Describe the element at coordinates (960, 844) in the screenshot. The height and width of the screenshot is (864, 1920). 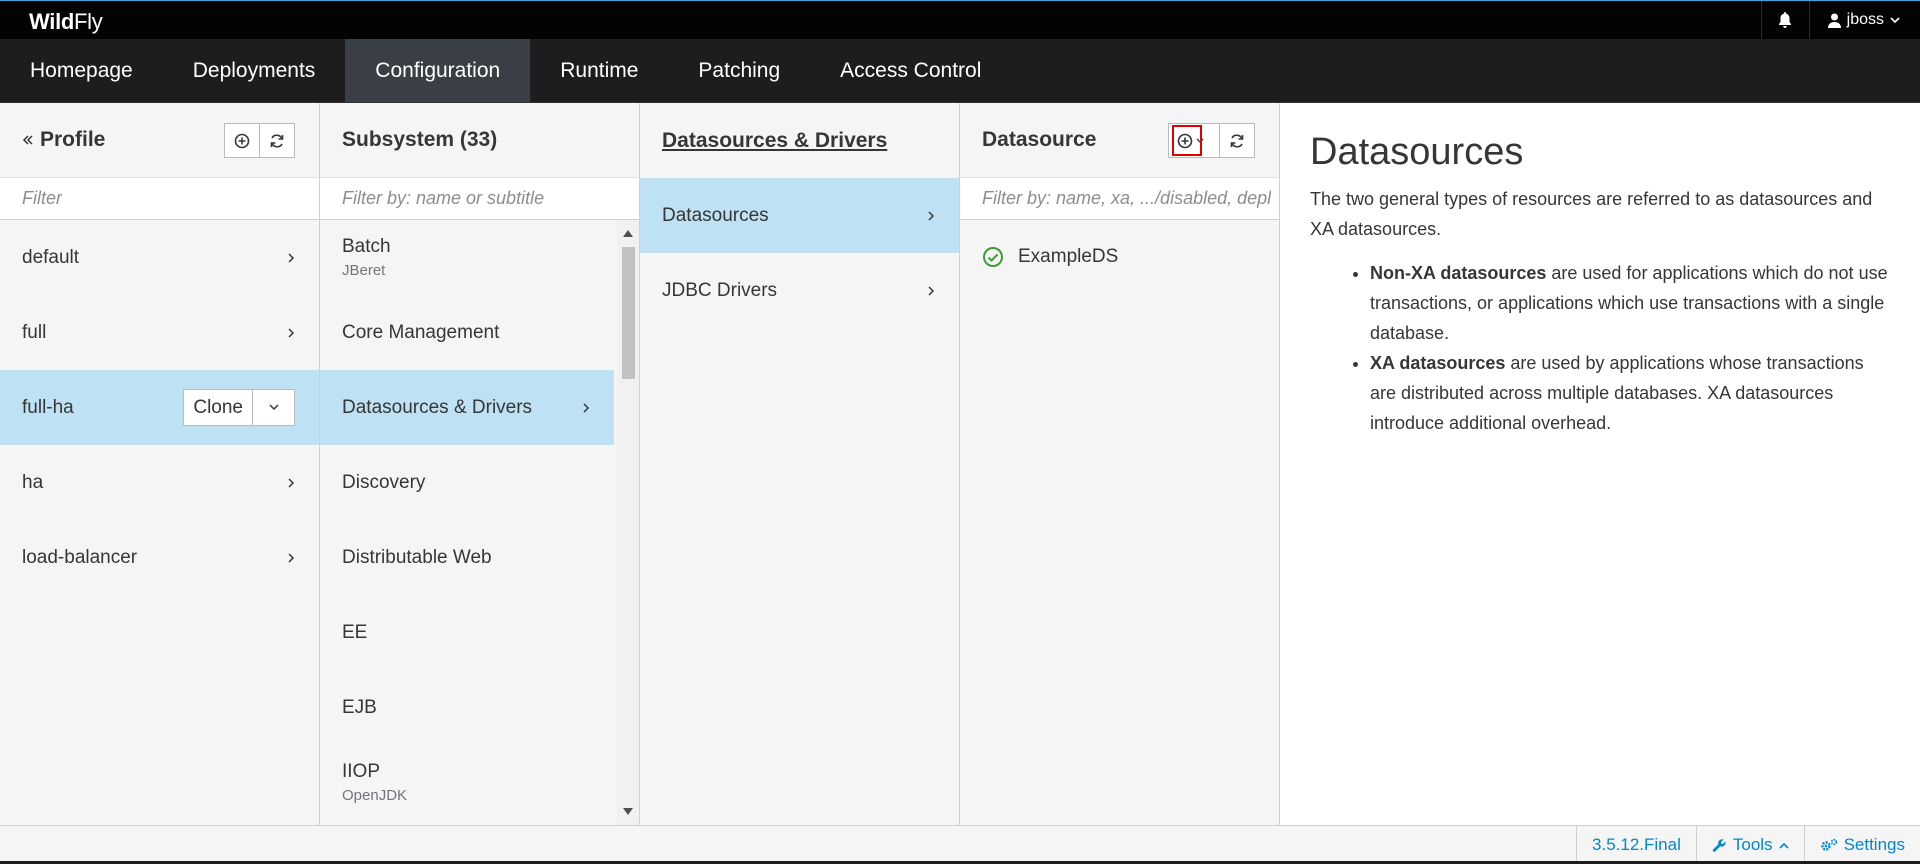
I see `footer: 3.5.12.Final Tools Settings` at that location.